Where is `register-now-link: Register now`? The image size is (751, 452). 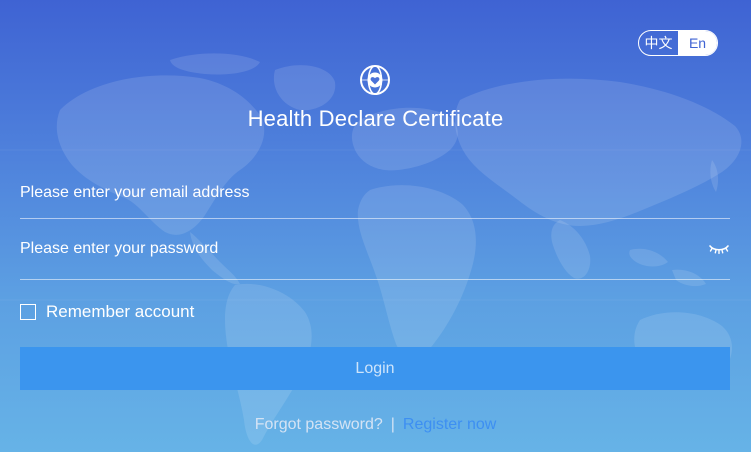
register-now-link: Register now is located at coordinates (449, 424).